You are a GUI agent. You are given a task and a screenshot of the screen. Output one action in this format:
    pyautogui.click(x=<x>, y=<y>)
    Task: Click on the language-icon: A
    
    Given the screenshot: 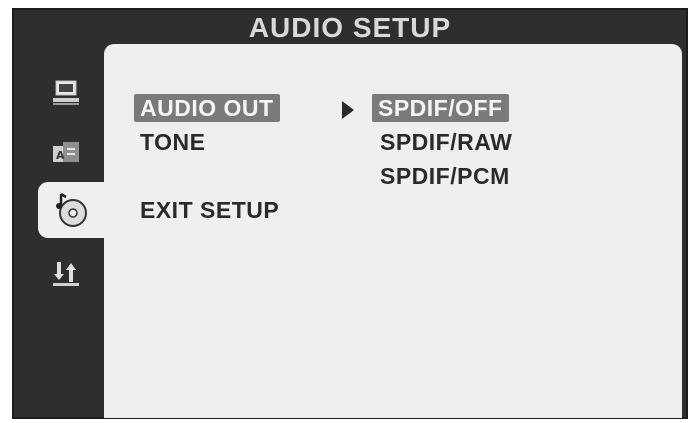 What is the action you would take?
    pyautogui.click(x=66, y=152)
    